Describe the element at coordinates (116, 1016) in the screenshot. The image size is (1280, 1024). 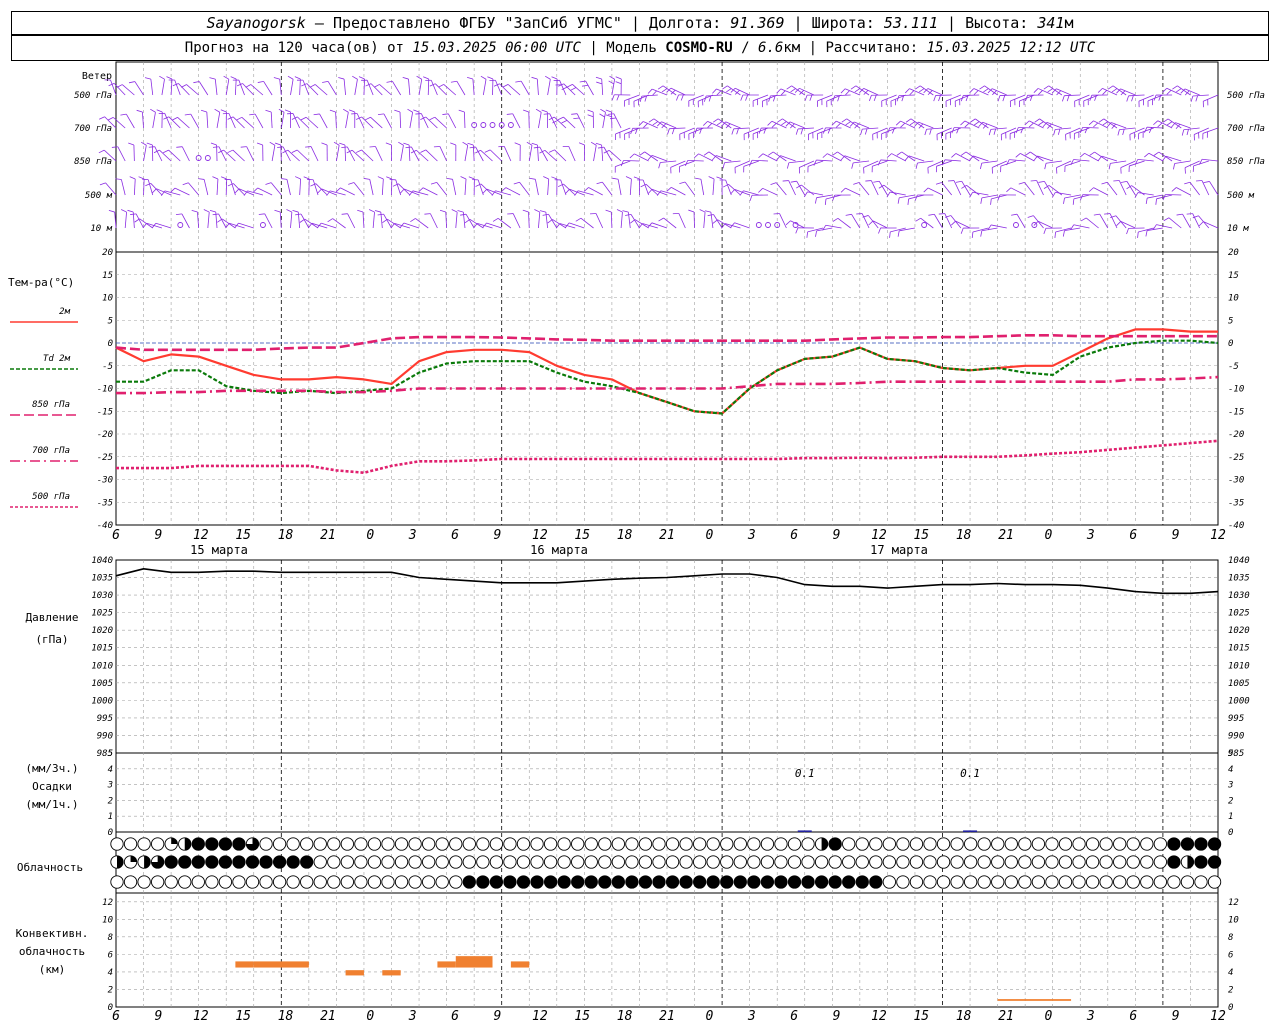
I see `time-axis-label-bottom: 6` at that location.